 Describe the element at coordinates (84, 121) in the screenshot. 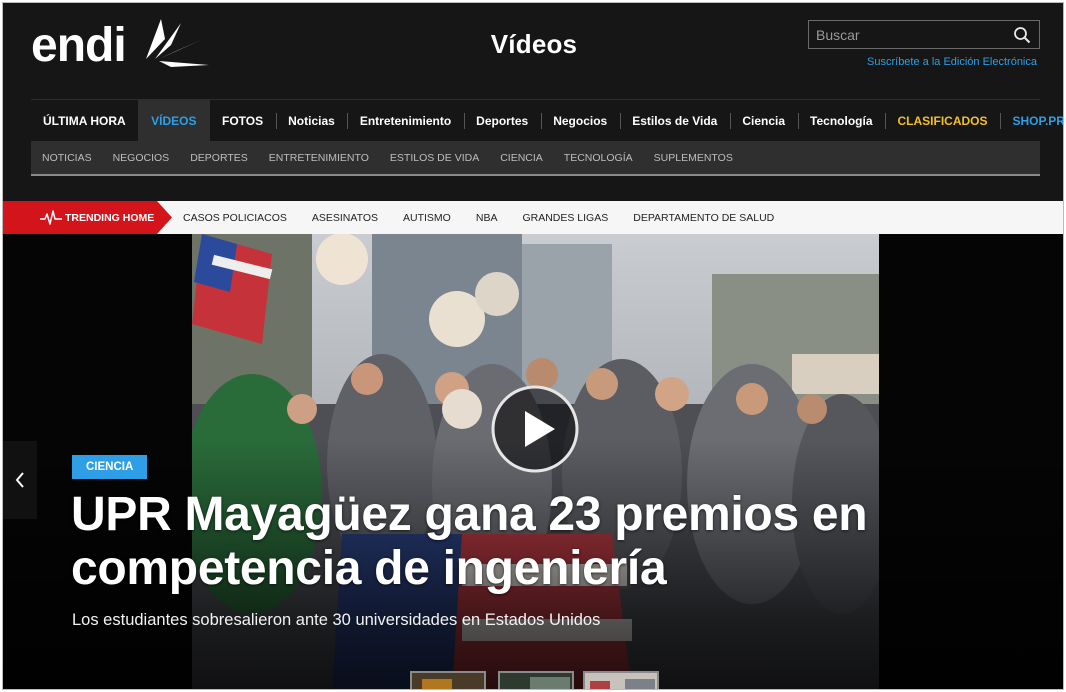

I see `nav-item-ultima-hora: ÚLTIMA HORA` at that location.